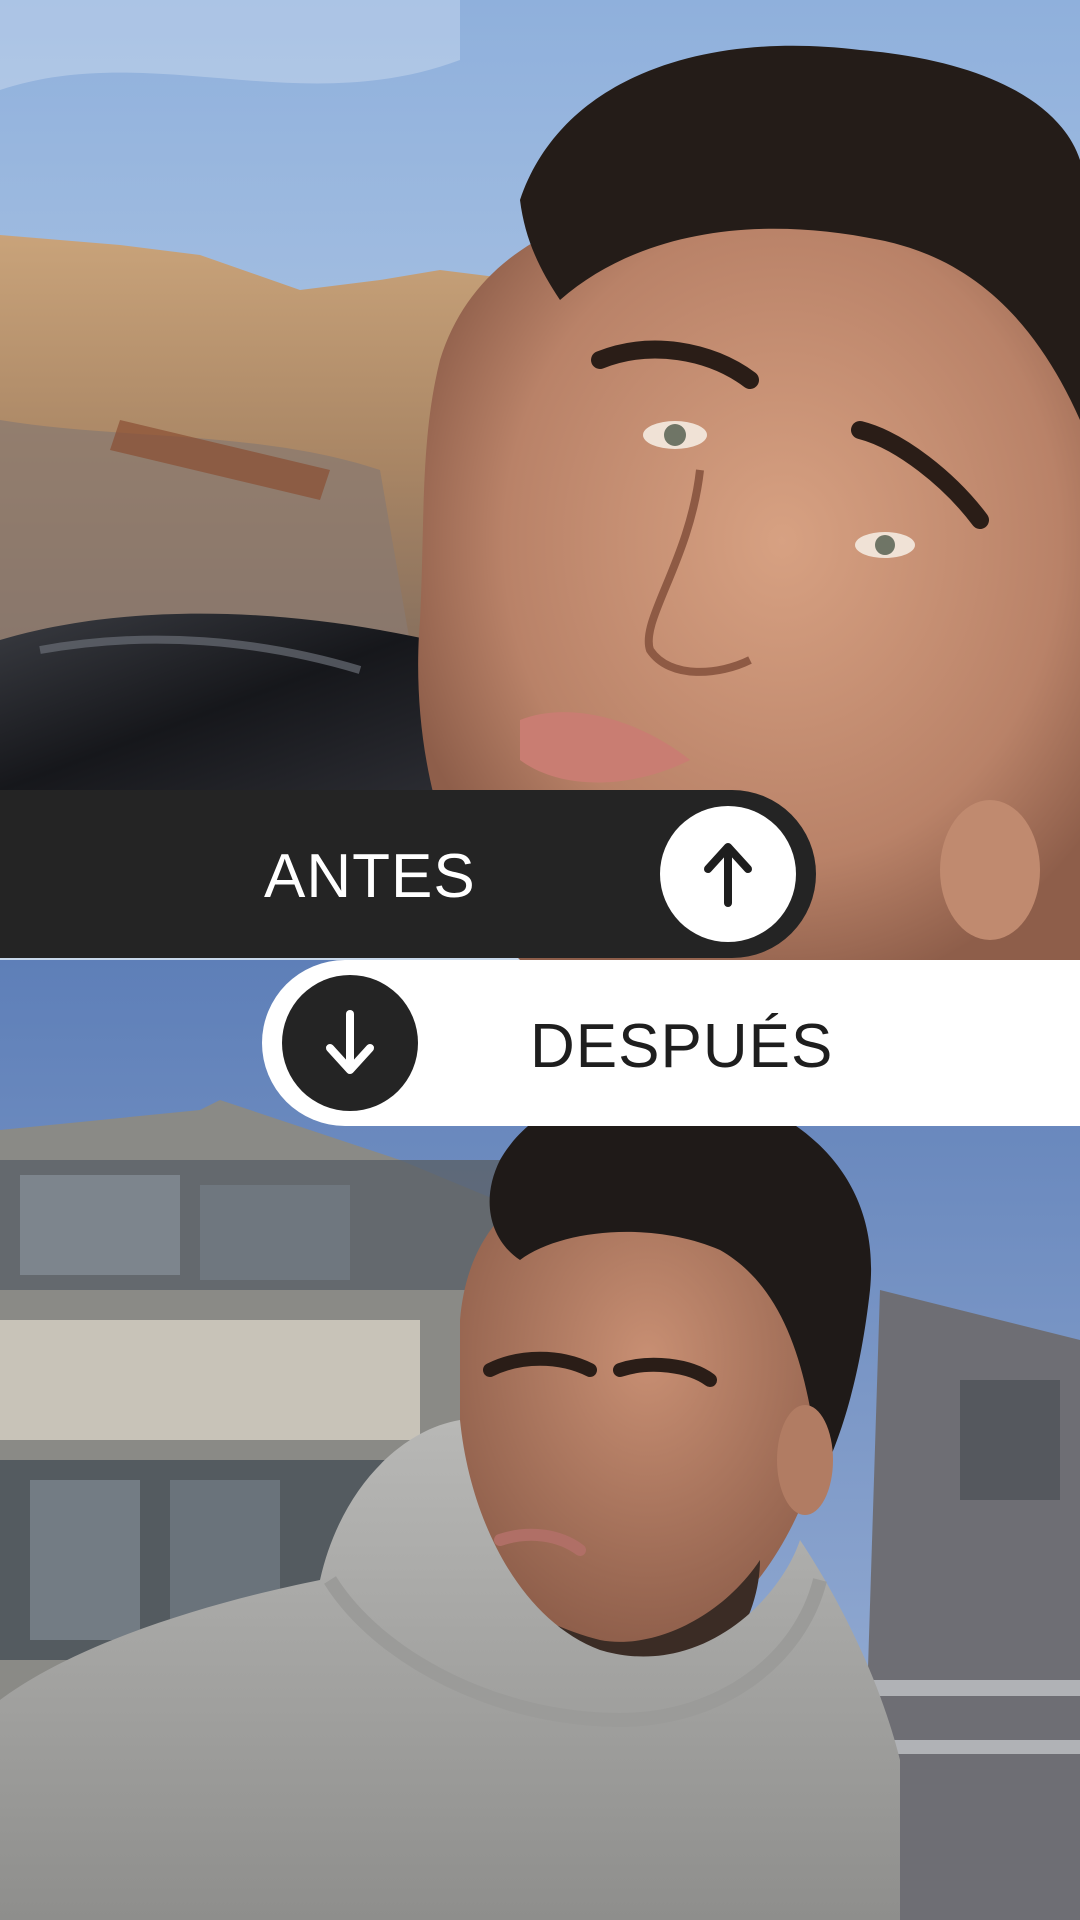 Image resolution: width=1080 pixels, height=1920 pixels. Describe the element at coordinates (370, 876) in the screenshot. I see `before-label: ANTES` at that location.